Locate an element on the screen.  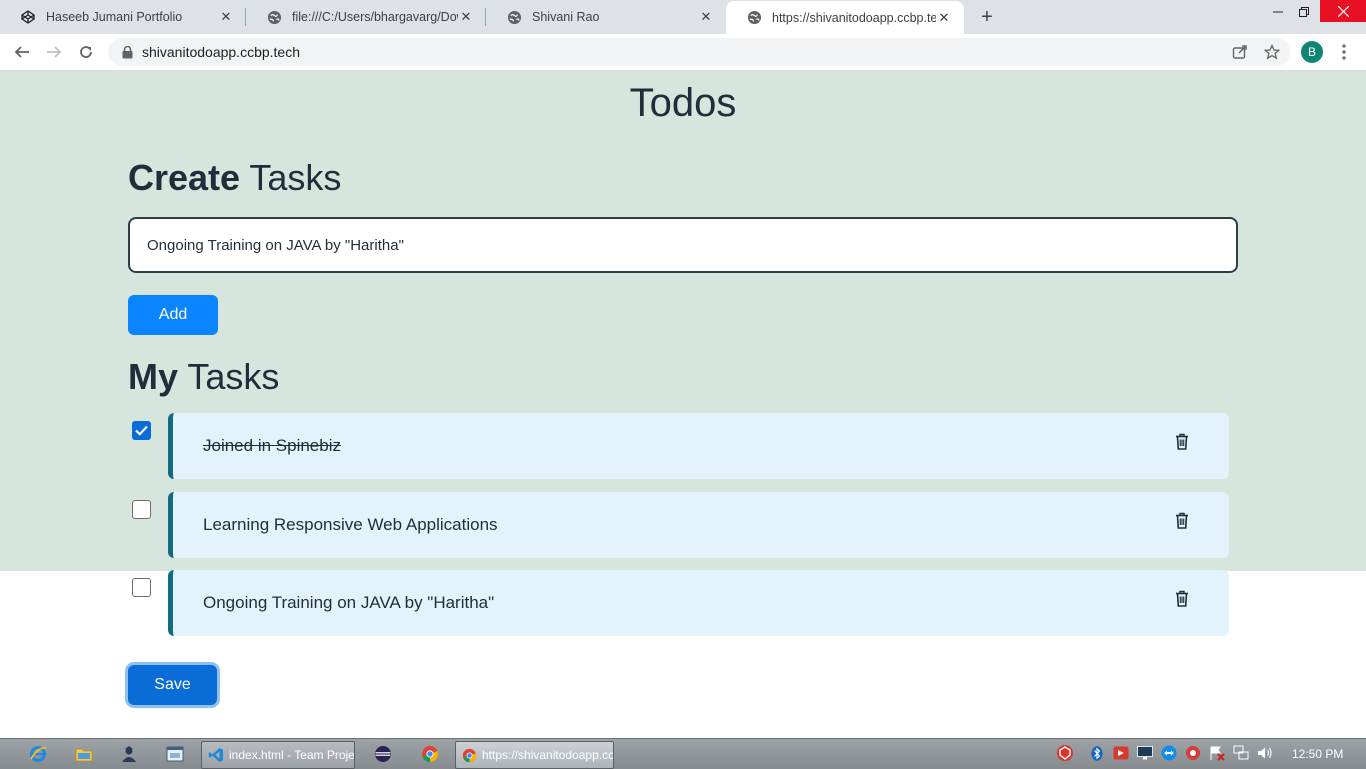
app-status-icon is located at coordinates (1193, 753).